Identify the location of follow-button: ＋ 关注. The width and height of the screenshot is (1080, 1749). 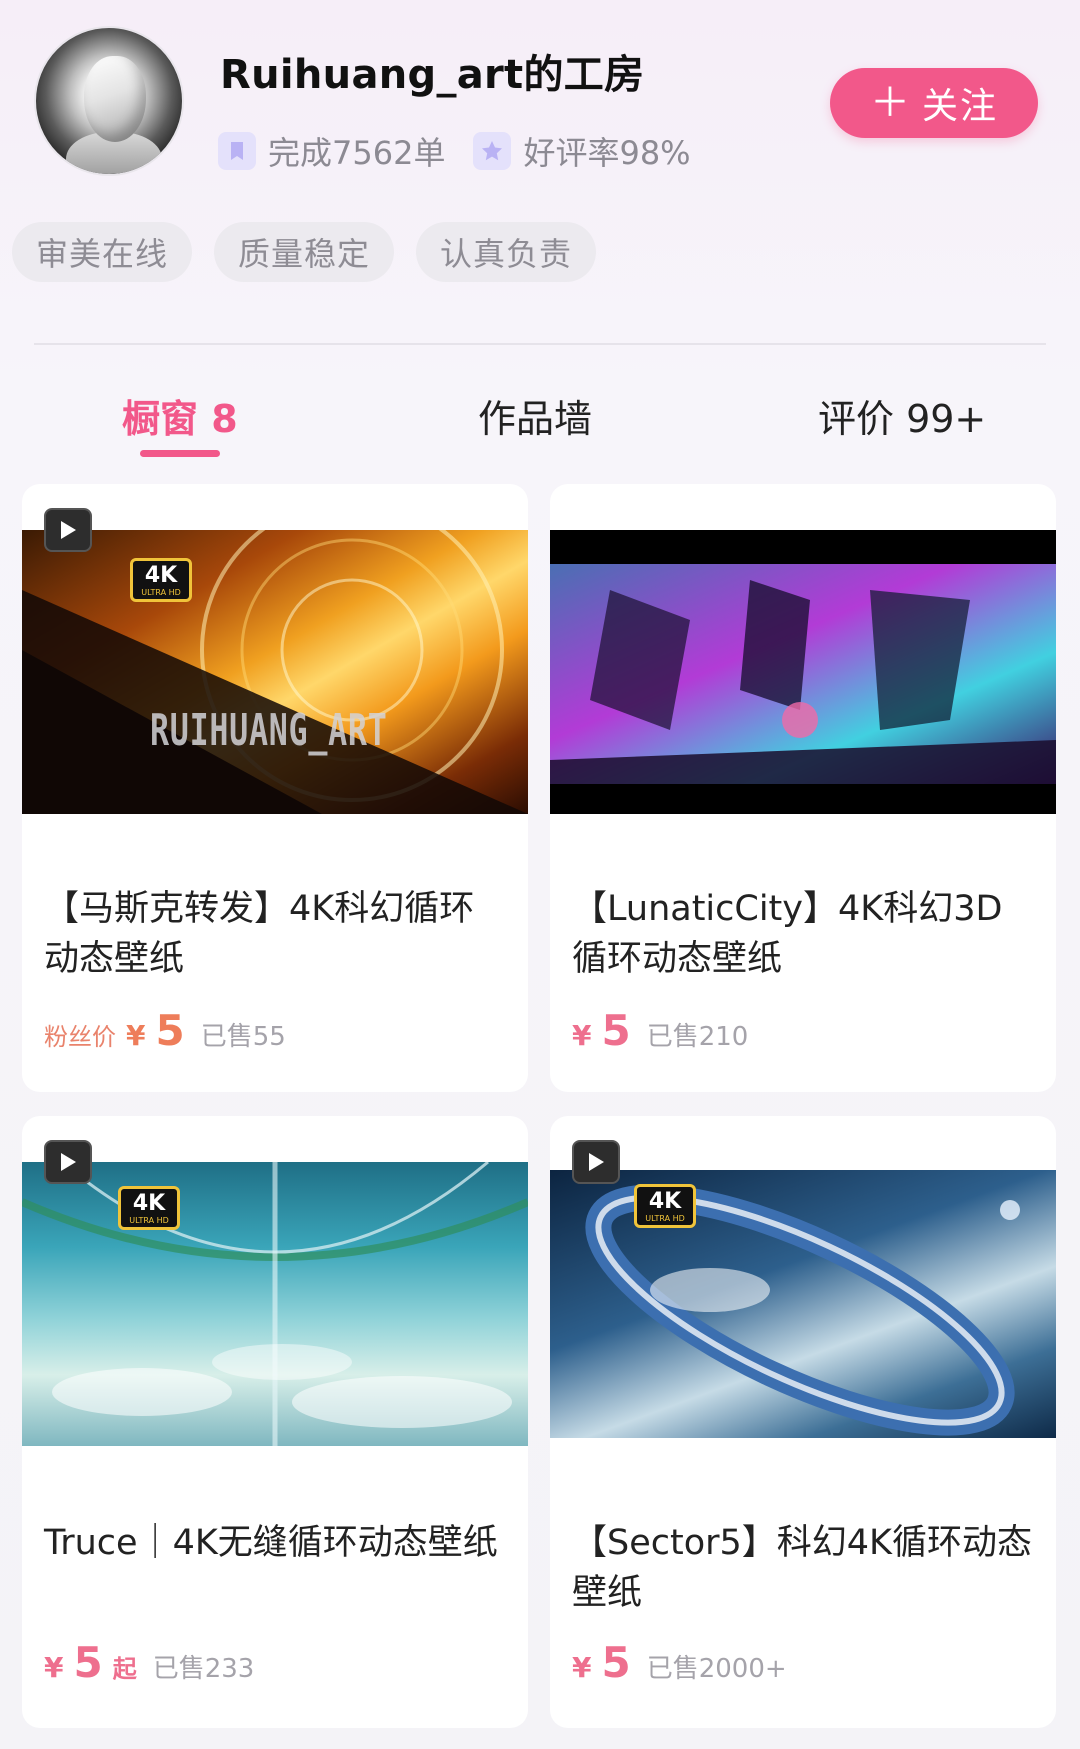
(934, 103).